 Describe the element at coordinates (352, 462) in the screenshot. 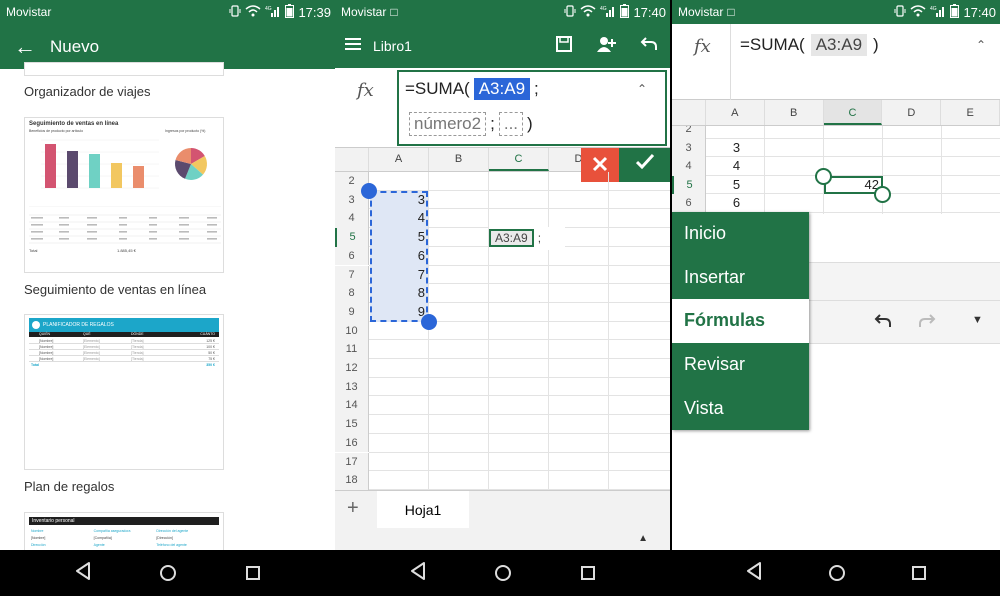

I see `row-header: 17` at that location.